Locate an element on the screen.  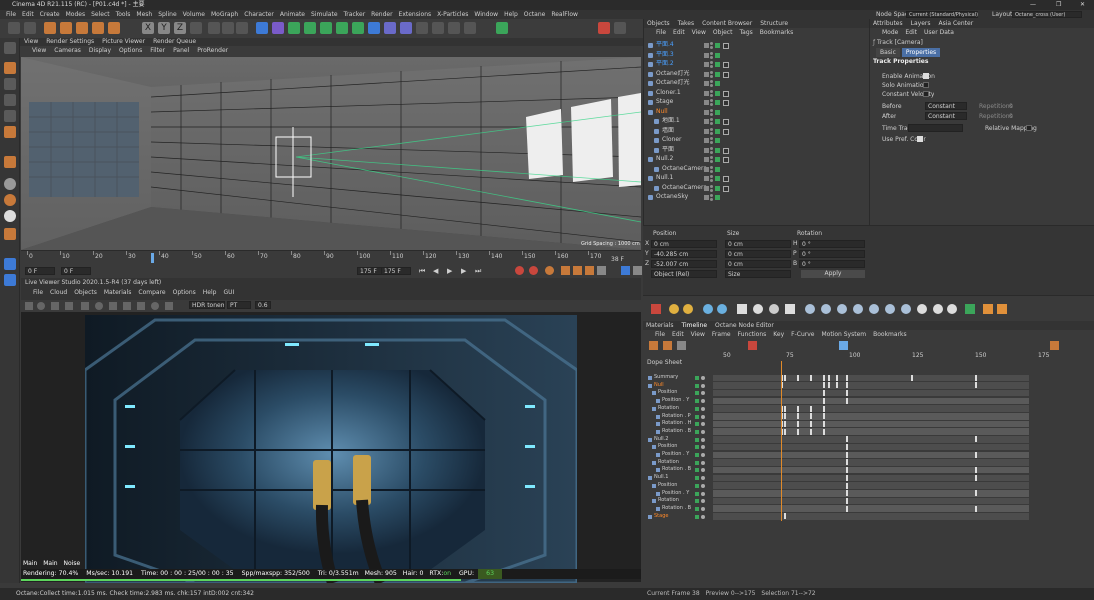
attribute-menu-1: Edit is located at coordinates (911, 32).